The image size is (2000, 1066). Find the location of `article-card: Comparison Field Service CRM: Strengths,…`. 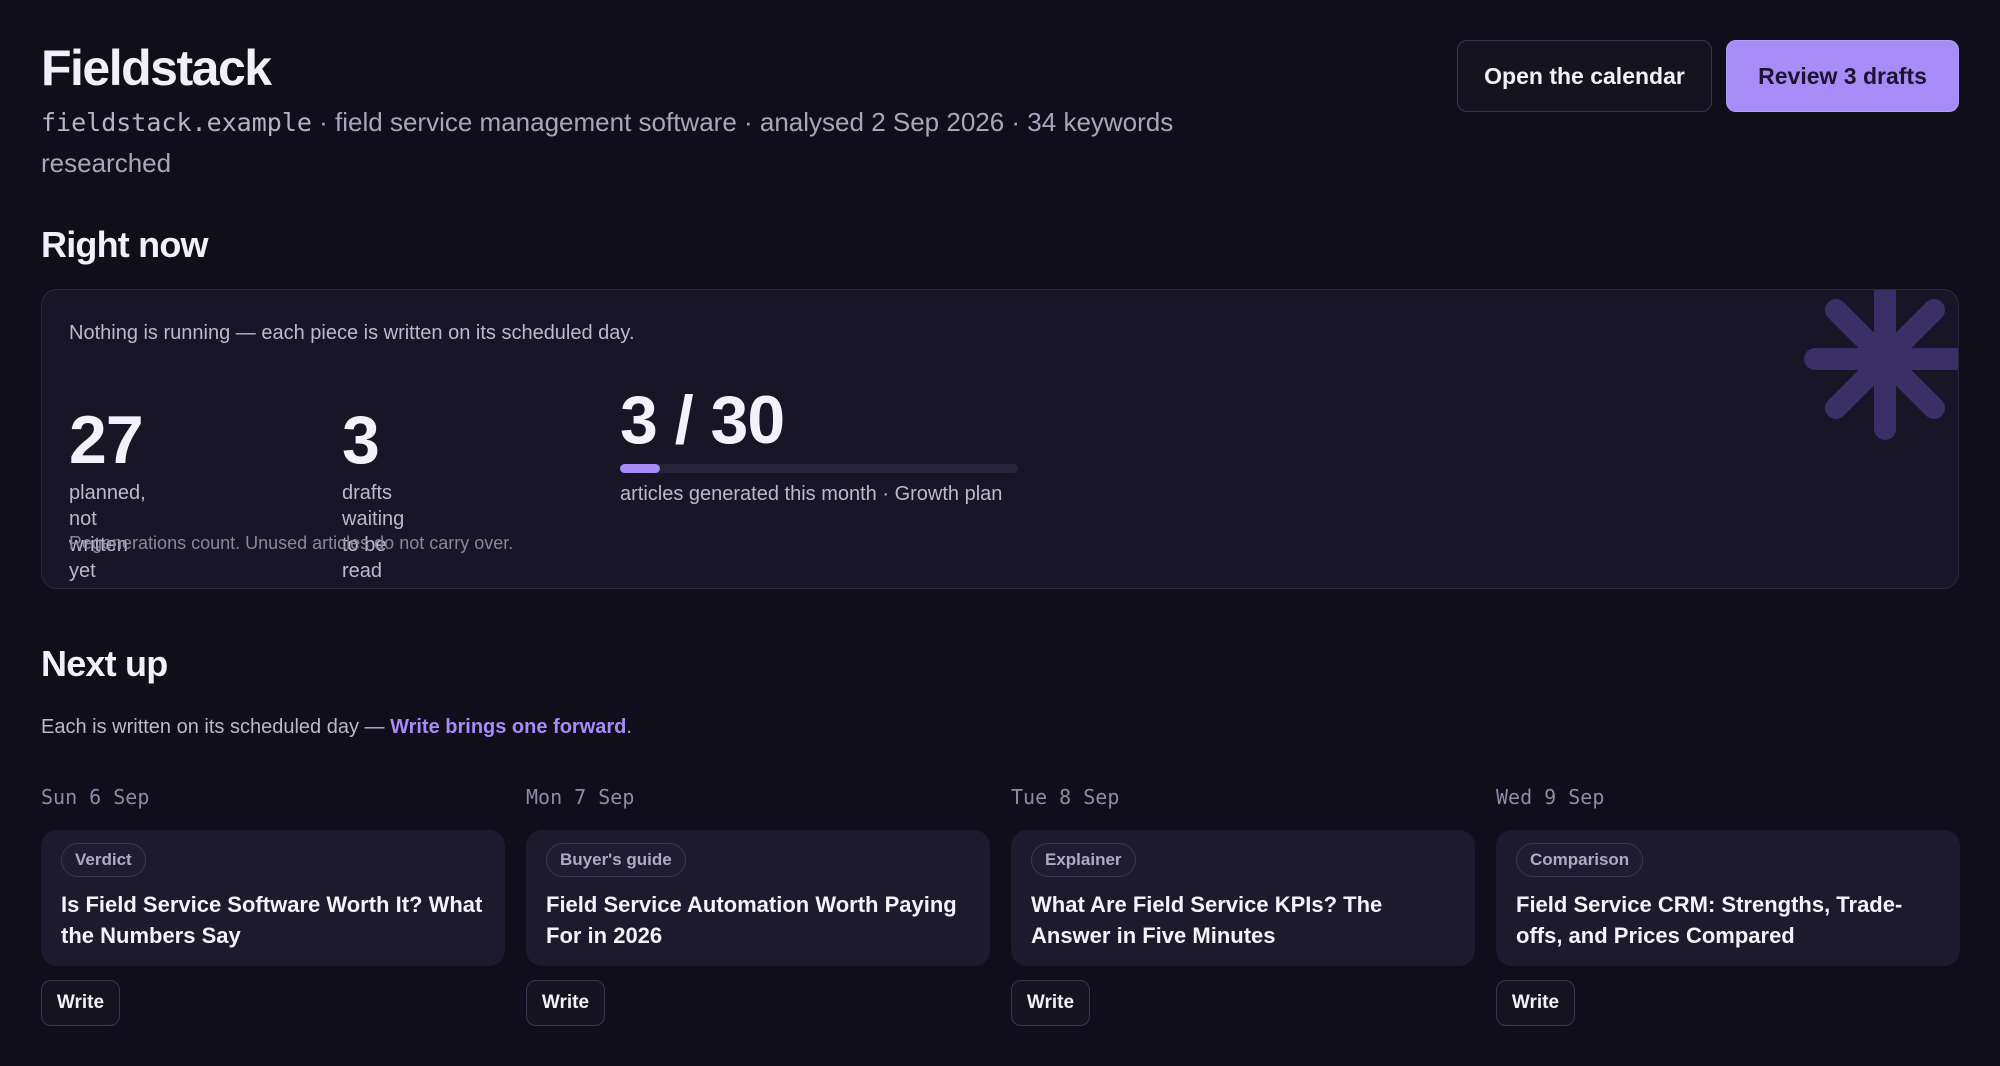

article-card: Comparison Field Service CRM: Strengths,… is located at coordinates (1728, 898).